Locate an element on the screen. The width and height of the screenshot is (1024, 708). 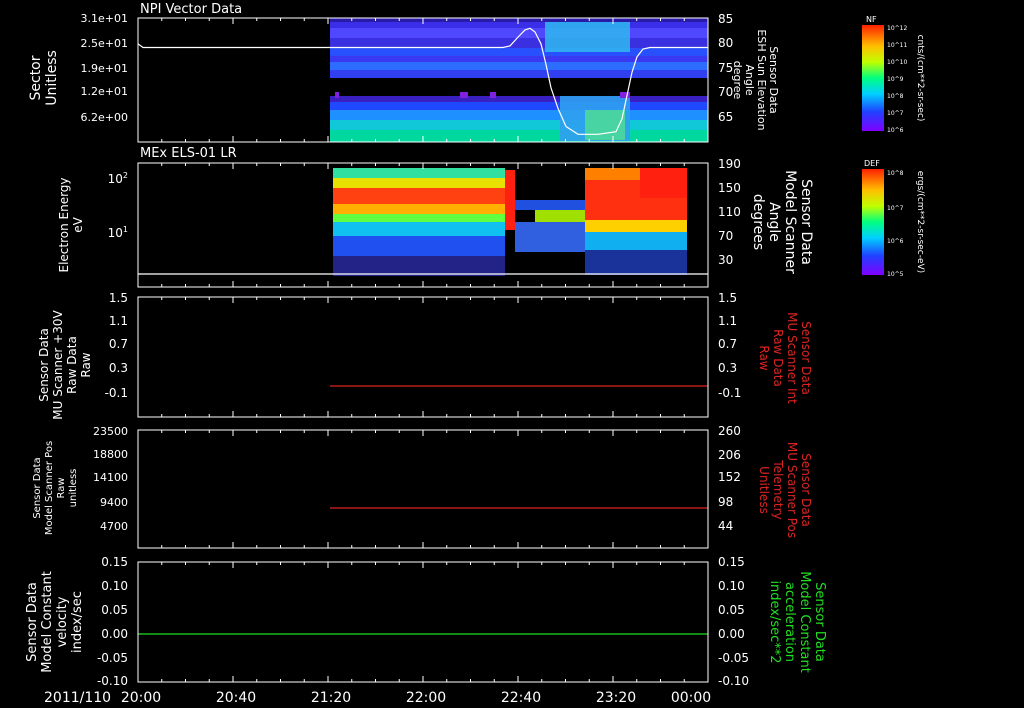
panel5-ytick-5: -0.05 is located at coordinates (112, 658).